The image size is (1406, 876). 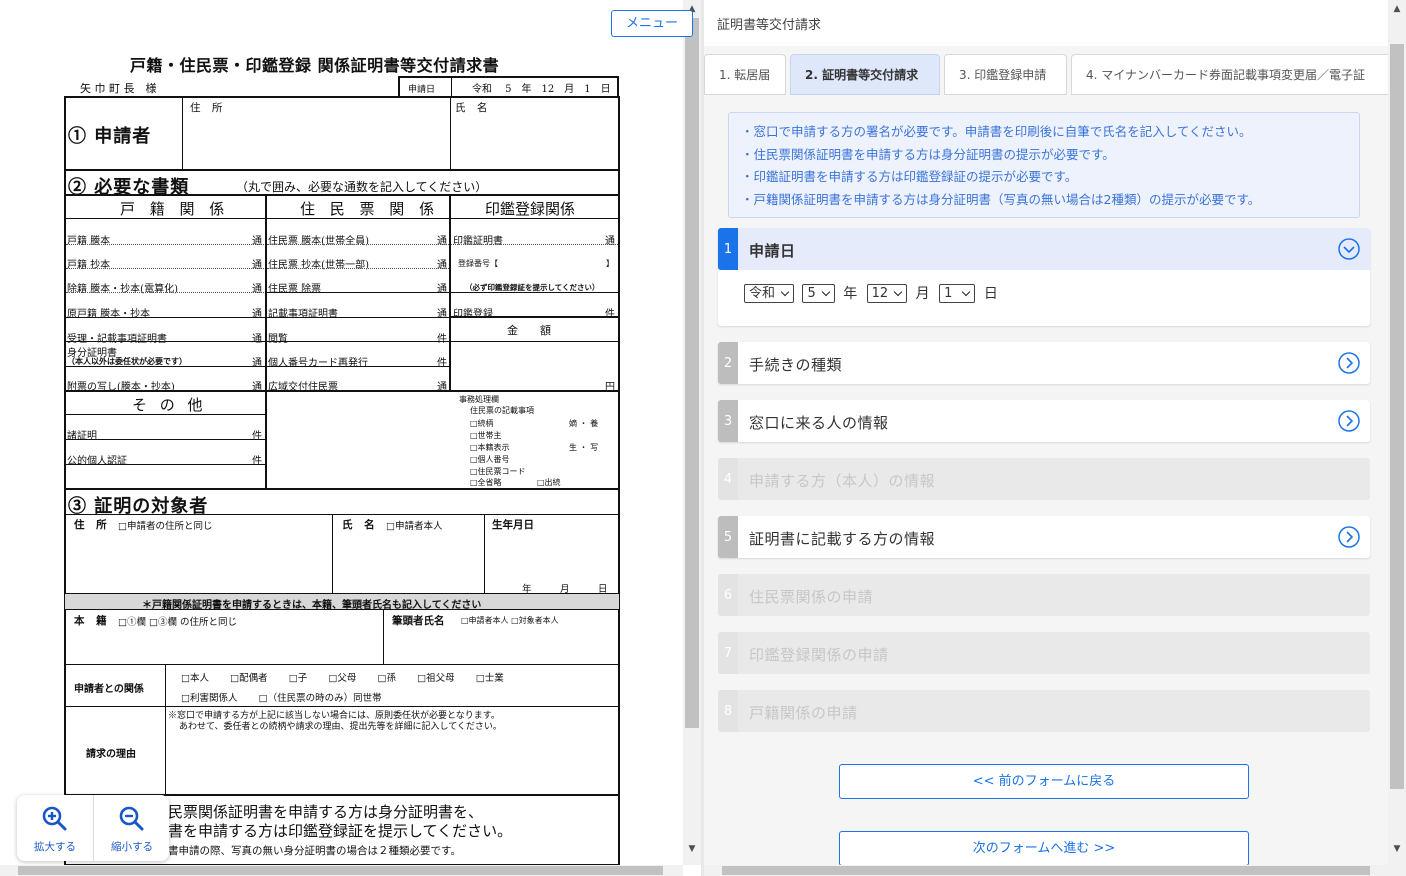 What do you see at coordinates (490, 459) in the screenshot?
I see `office-item: □個人番号` at bounding box center [490, 459].